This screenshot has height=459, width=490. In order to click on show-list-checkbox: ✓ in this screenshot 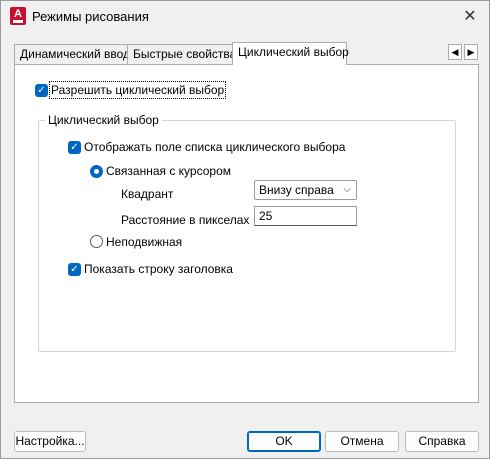, I will do `click(74, 147)`.